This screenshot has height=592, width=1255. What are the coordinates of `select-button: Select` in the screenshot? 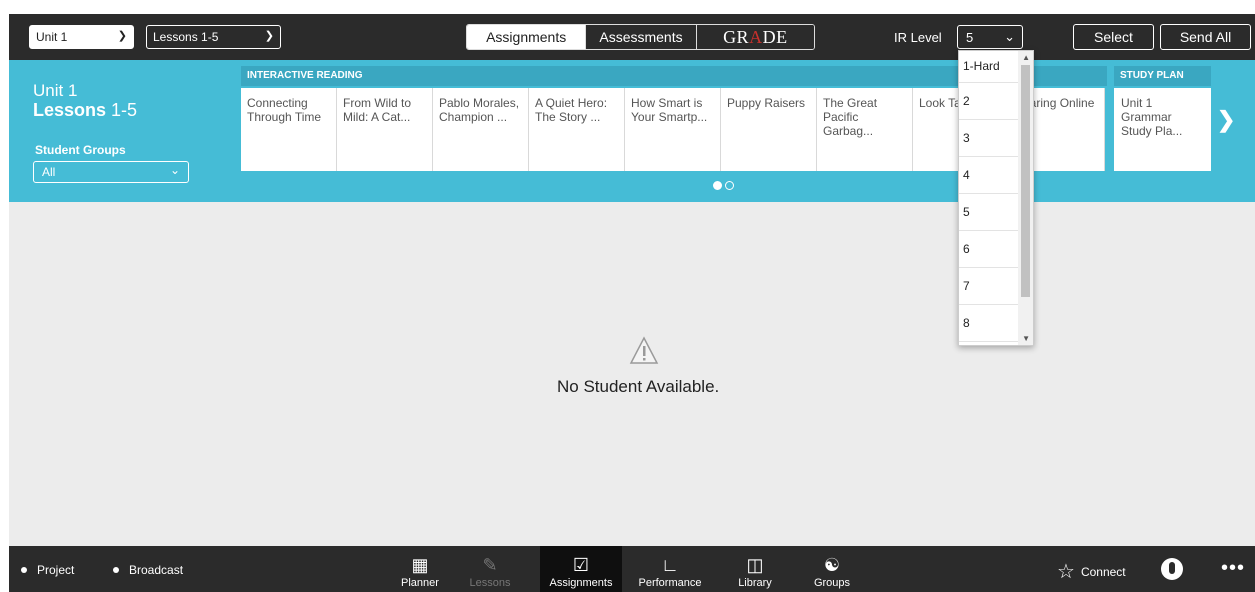 It's located at (1113, 37).